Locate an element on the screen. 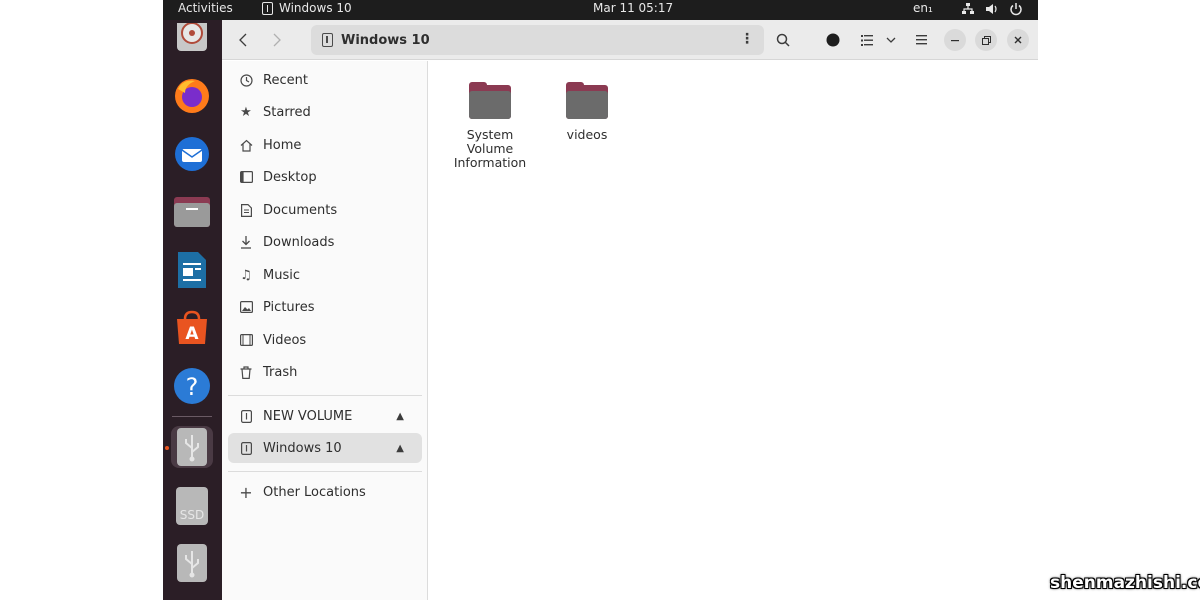 The width and height of the screenshot is (1200, 600). power-icon is located at coordinates (1016, 9).